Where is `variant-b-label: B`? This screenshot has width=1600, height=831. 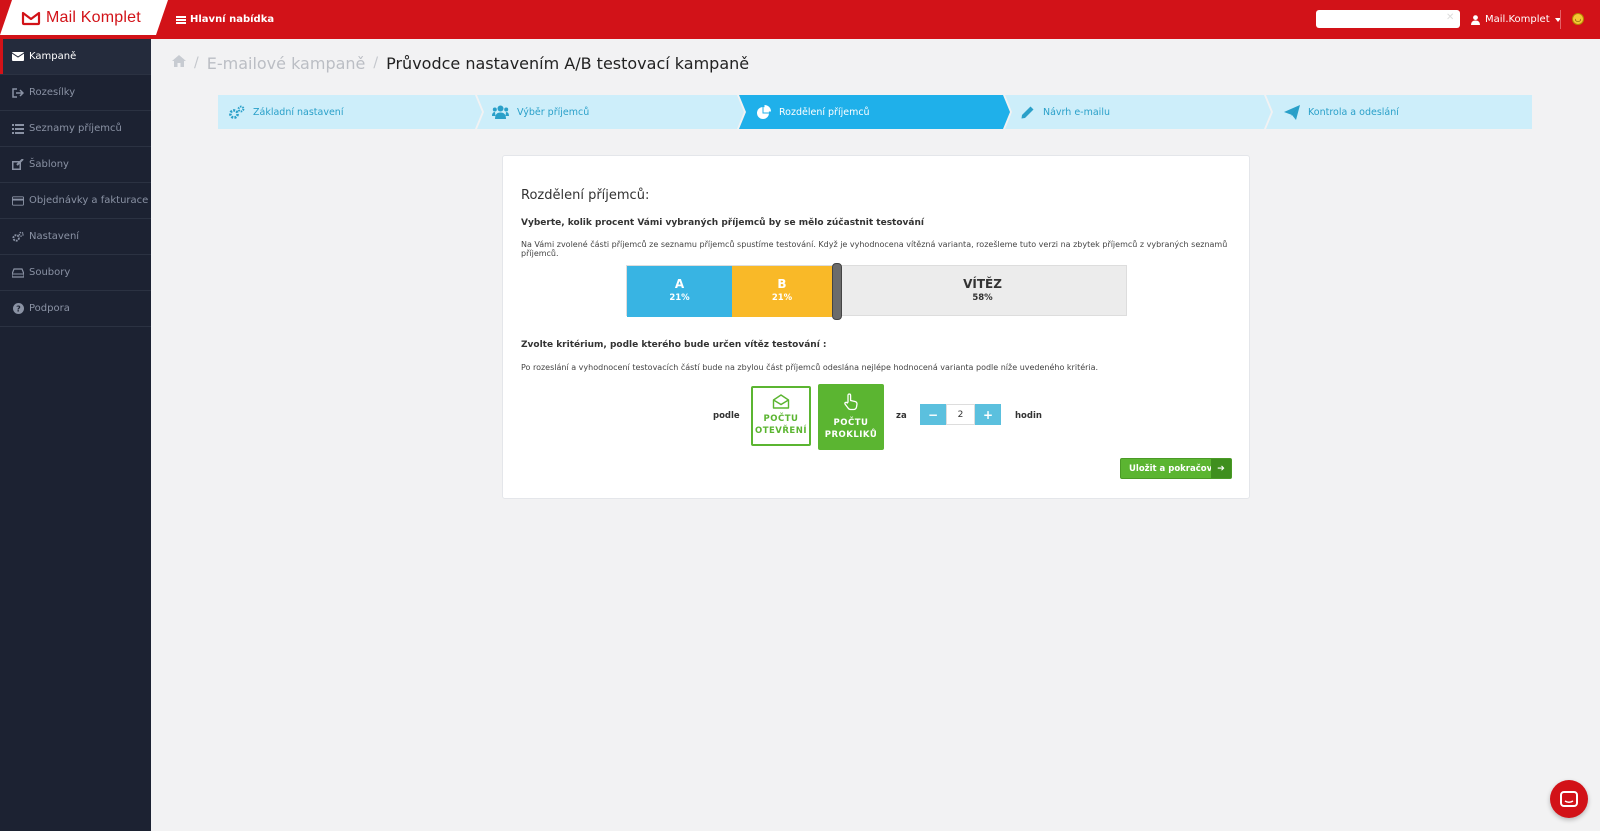 variant-b-label: B is located at coordinates (782, 284).